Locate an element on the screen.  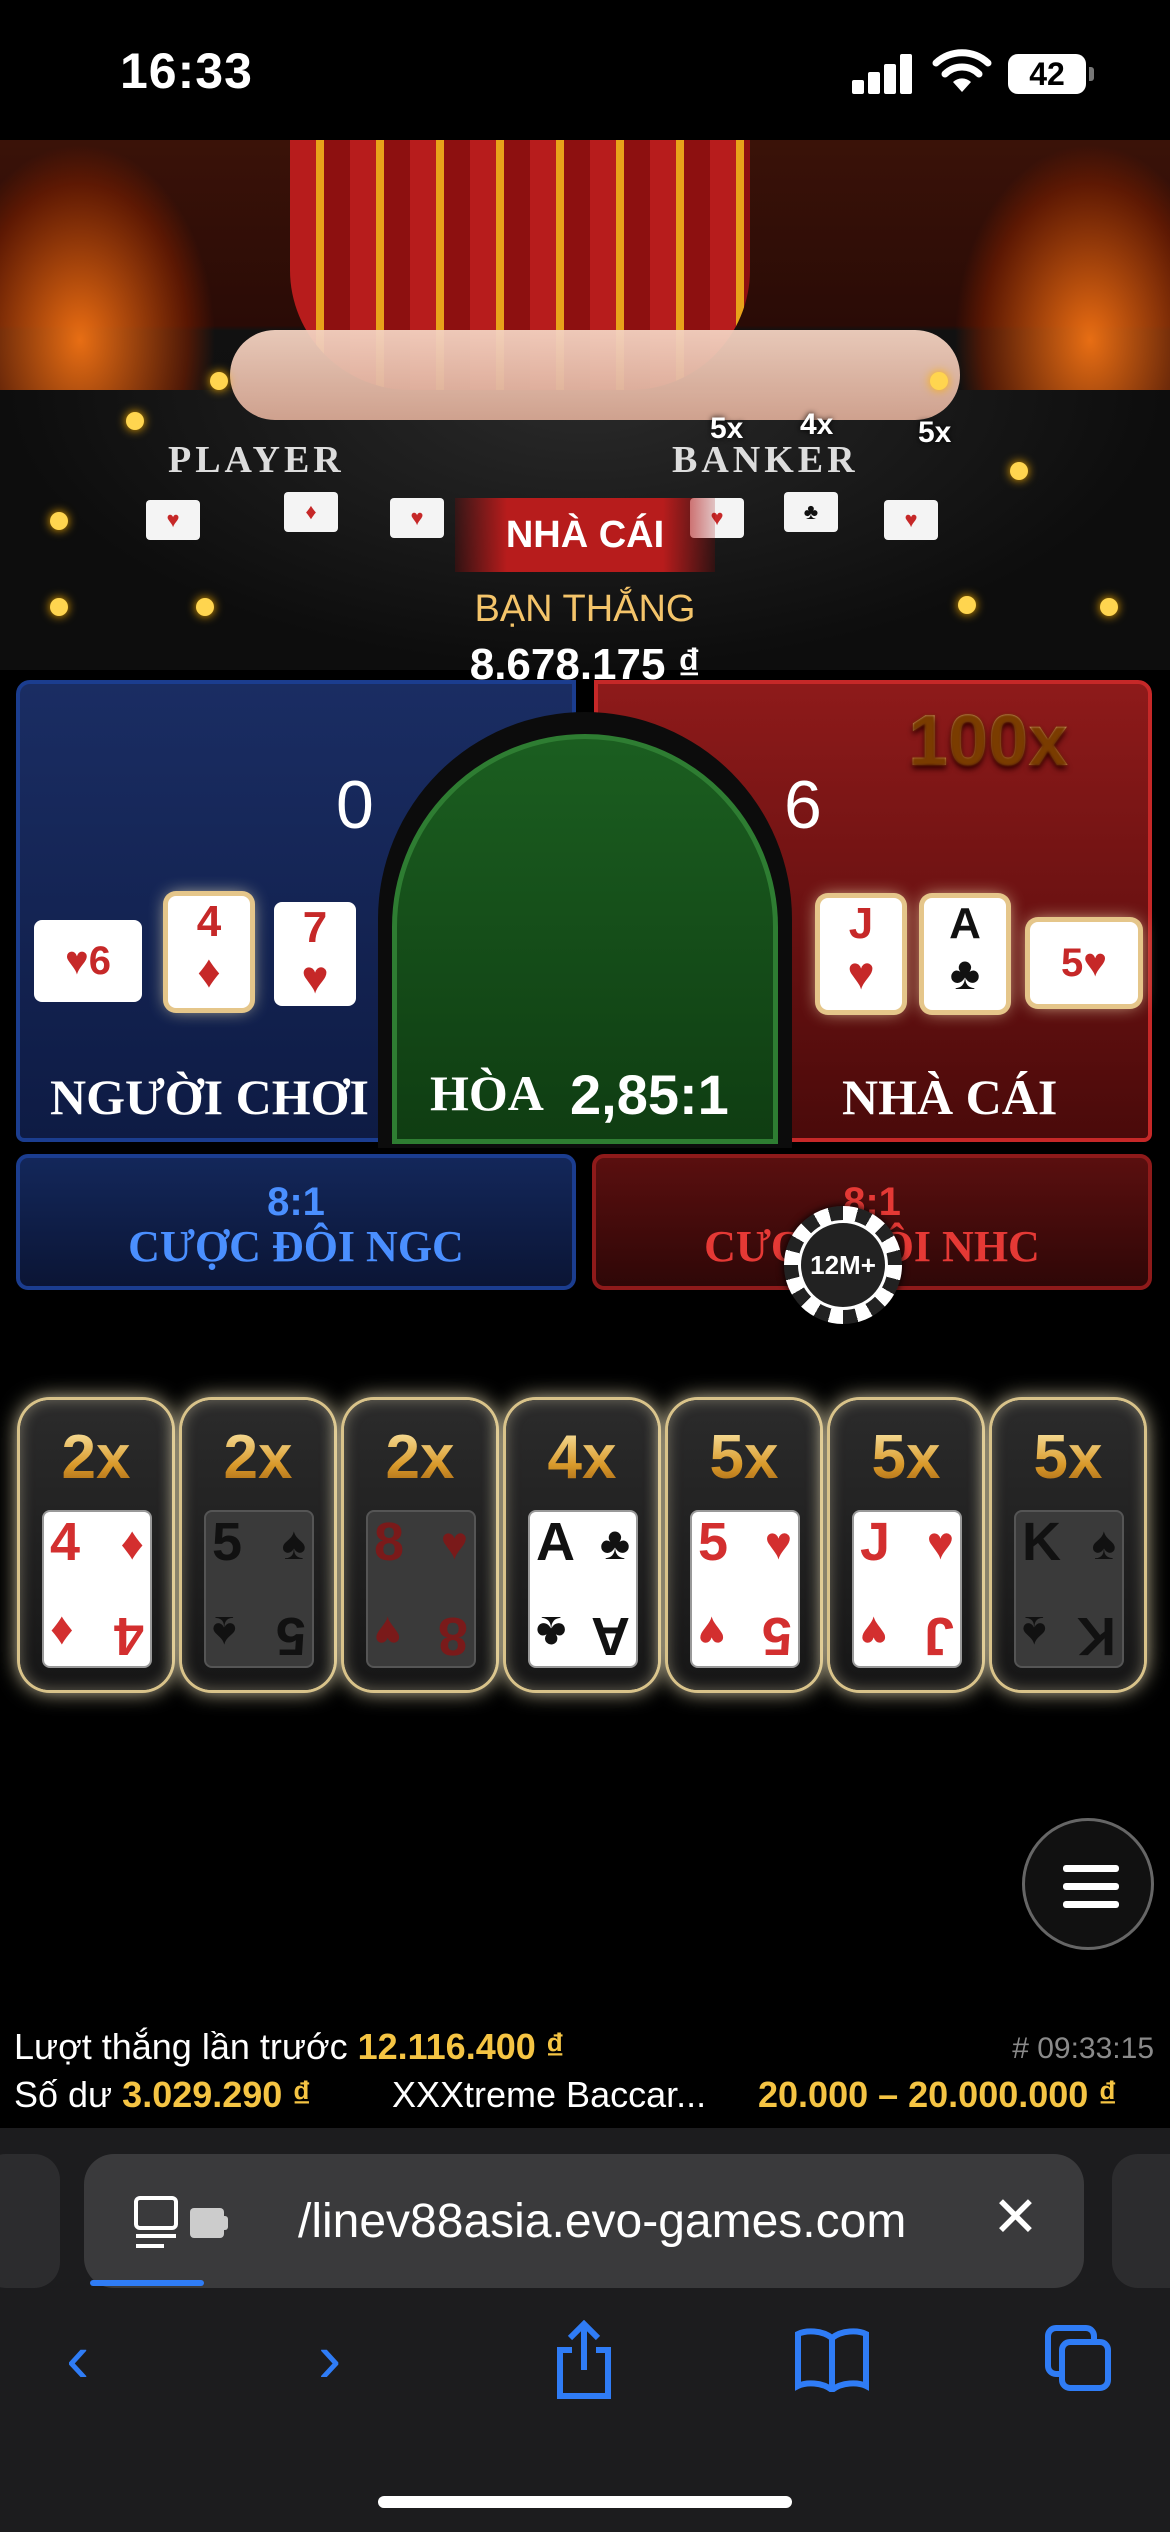
bet-chip: 12M+ is located at coordinates (843, 1265).